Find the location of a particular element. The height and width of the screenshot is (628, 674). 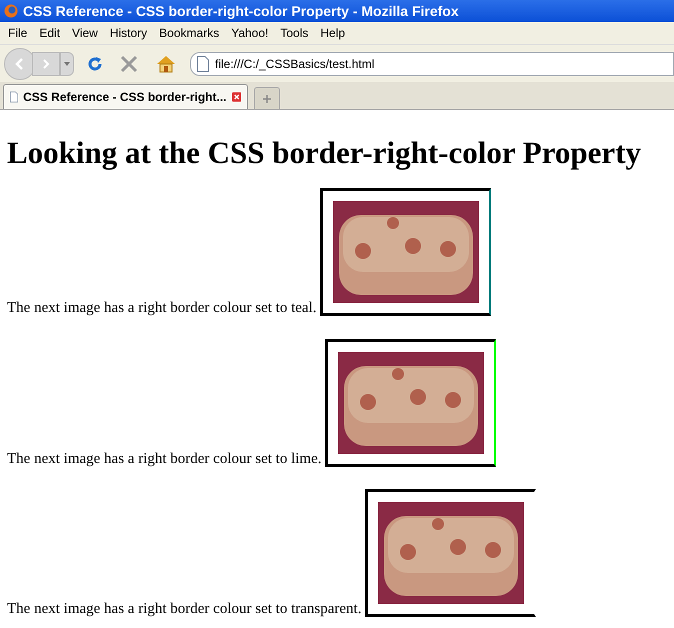

history-dropdown-button is located at coordinates (67, 64).